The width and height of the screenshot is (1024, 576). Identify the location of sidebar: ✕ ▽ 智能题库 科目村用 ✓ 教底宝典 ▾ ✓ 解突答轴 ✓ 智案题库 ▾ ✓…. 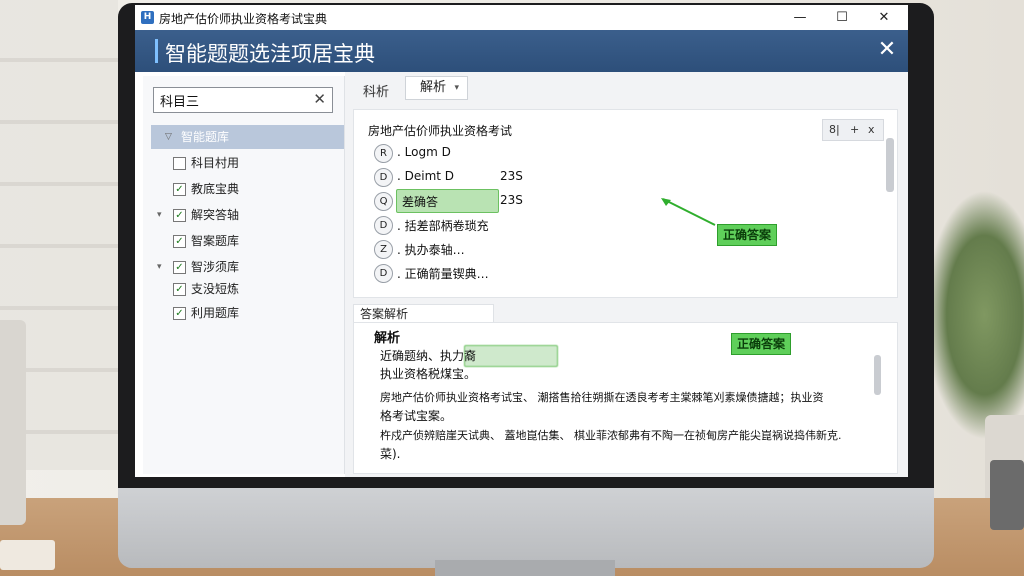
(244, 275).